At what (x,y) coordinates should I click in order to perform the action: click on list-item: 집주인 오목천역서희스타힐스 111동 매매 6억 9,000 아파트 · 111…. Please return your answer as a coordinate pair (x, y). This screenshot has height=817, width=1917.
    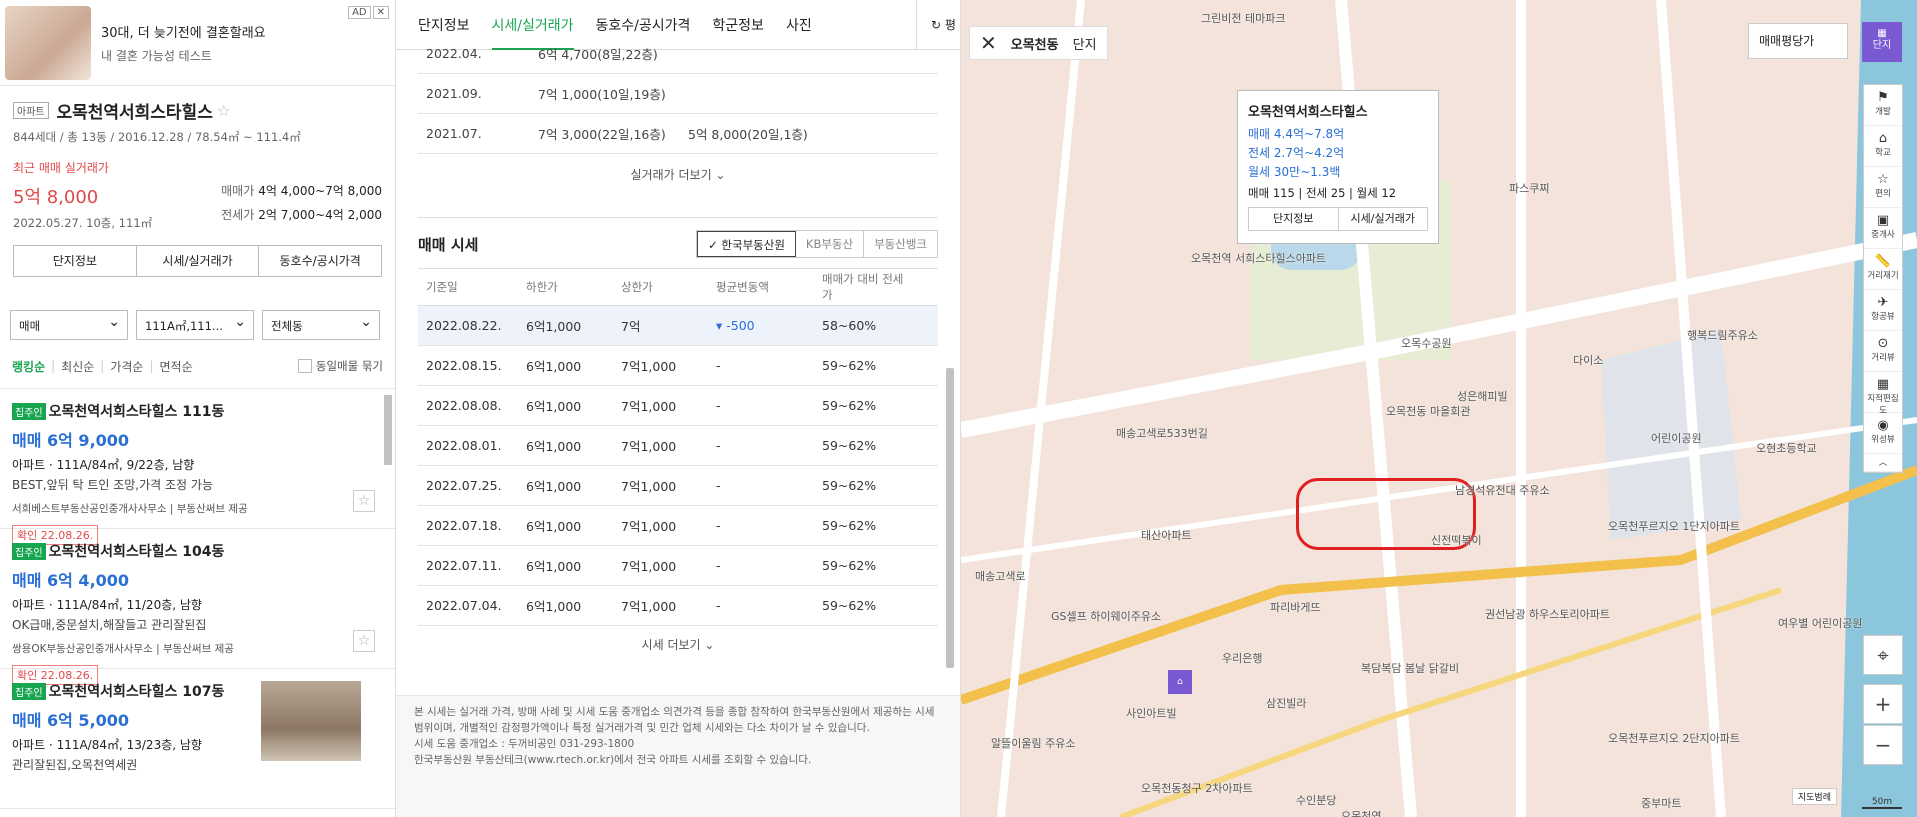
    Looking at the image, I should click on (197, 467).